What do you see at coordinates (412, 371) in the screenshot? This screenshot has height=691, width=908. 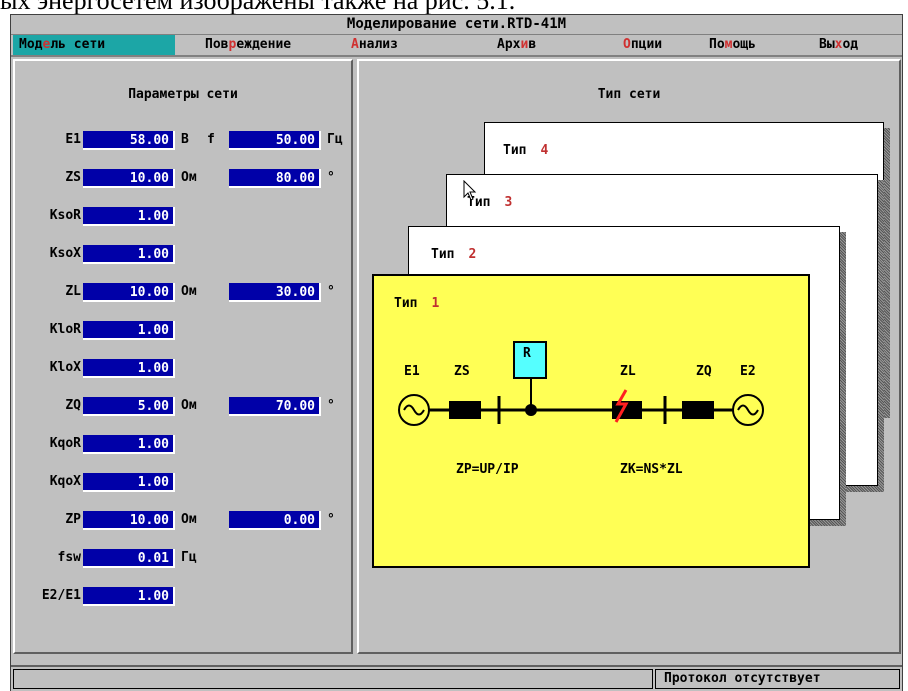 I see `label-e1: E1` at bounding box center [412, 371].